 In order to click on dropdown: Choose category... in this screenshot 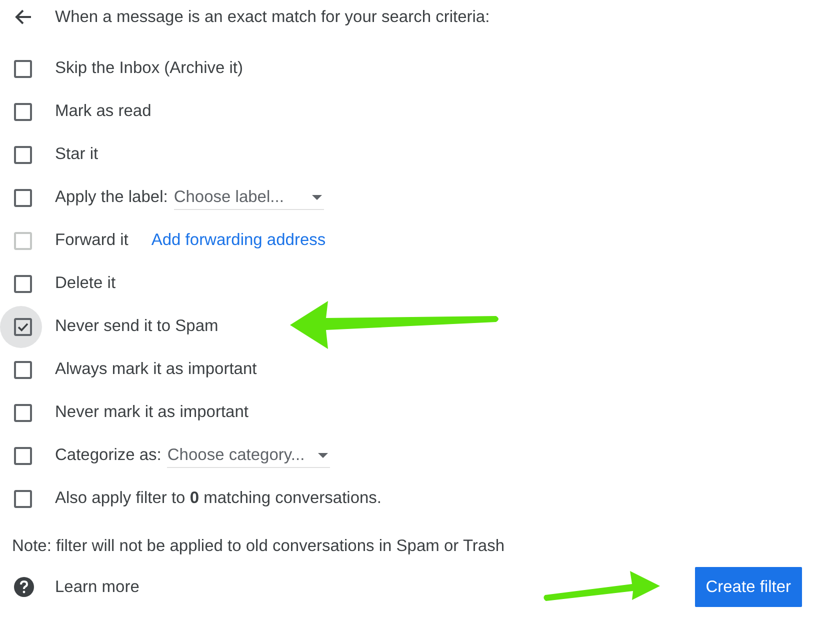, I will do `click(248, 455)`.